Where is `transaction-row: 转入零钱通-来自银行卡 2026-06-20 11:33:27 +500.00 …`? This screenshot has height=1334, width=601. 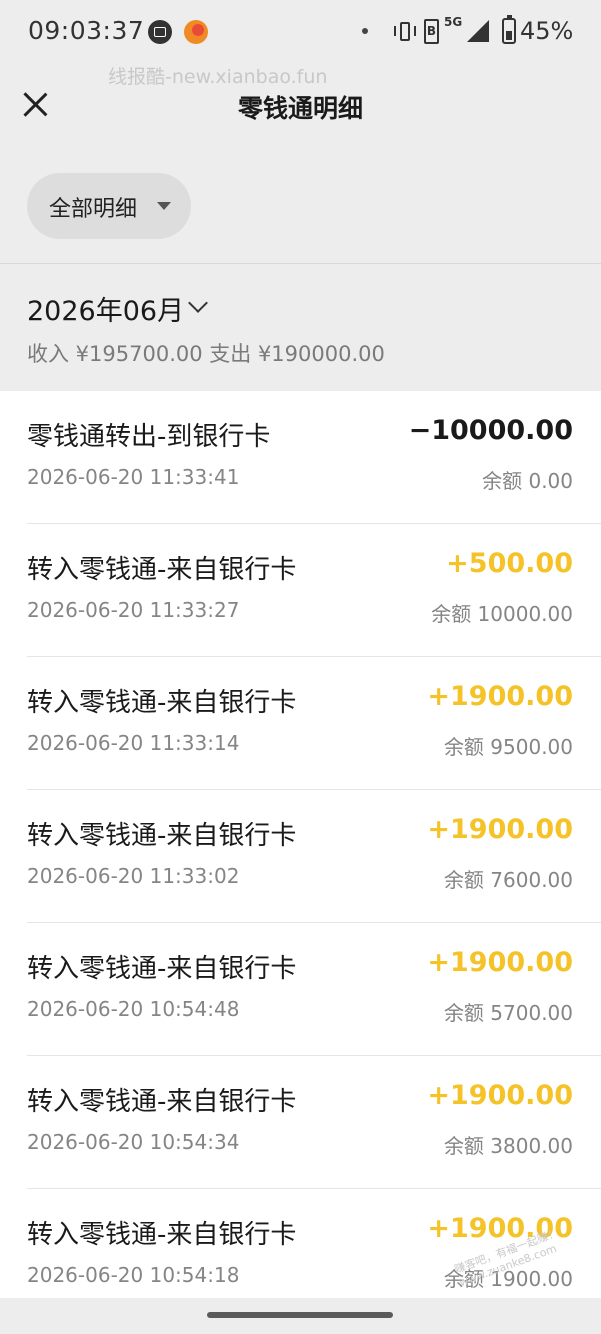
transaction-row: 转入零钱通-来自银行卡 2026-06-20 11:33:27 +500.00 … is located at coordinates (300, 590).